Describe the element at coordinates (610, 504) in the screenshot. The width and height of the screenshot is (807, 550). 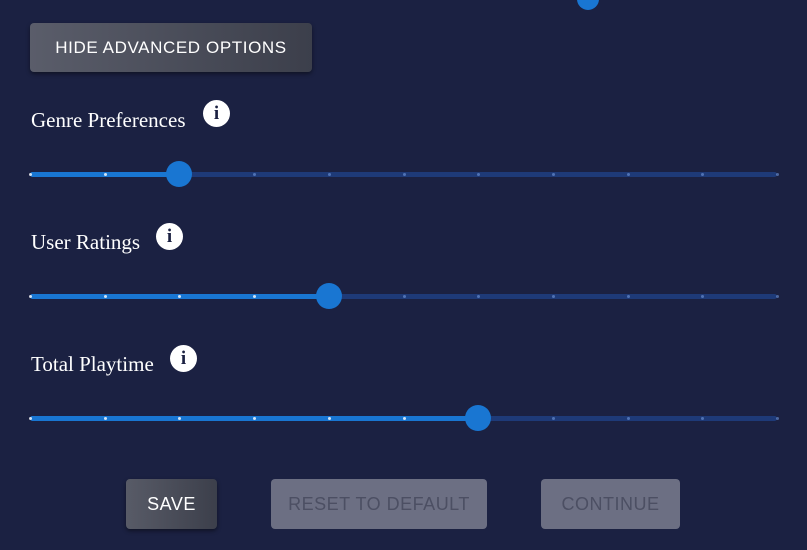
I see `continue-button: CONTINUE` at that location.